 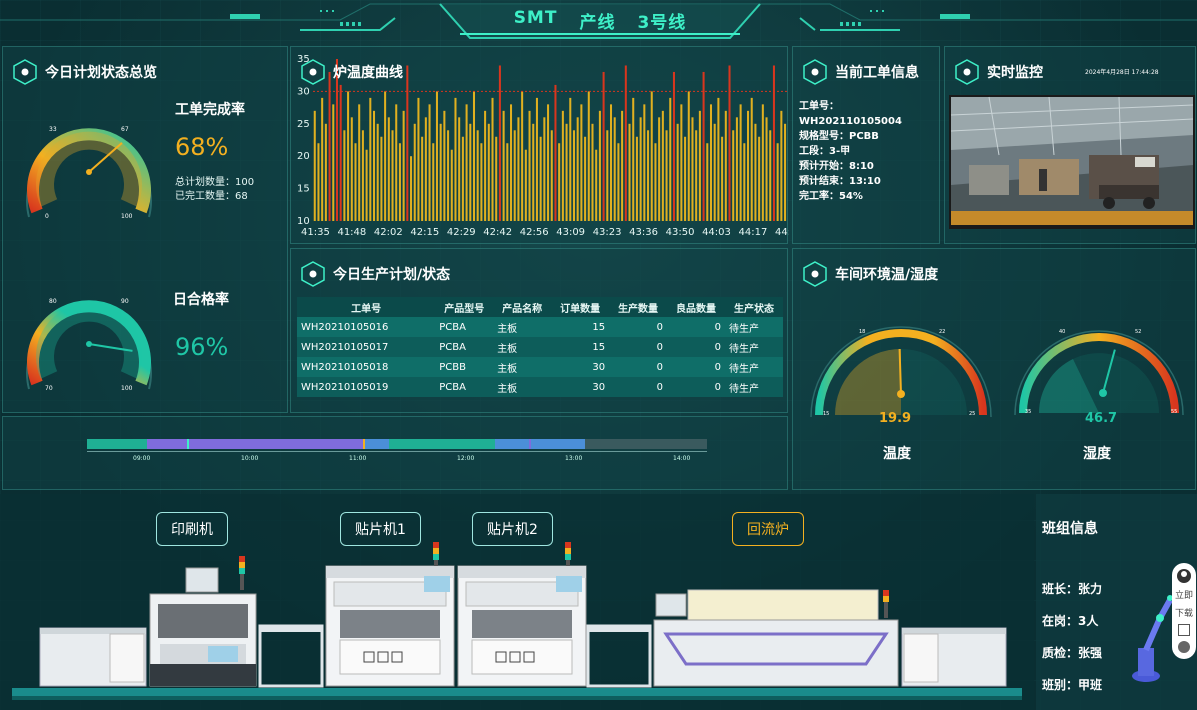 What do you see at coordinates (1184, 594) in the screenshot?
I see `download-label-1: 立即` at bounding box center [1184, 594].